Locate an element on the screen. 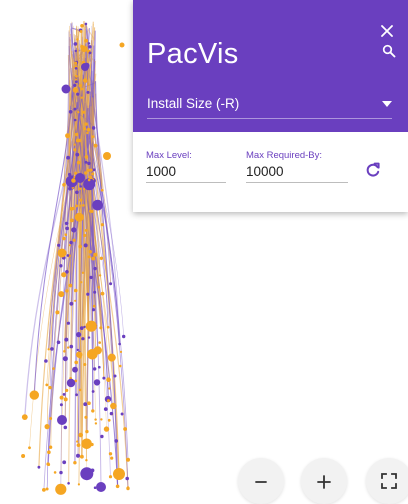  zoom-in-button is located at coordinates (324, 481).